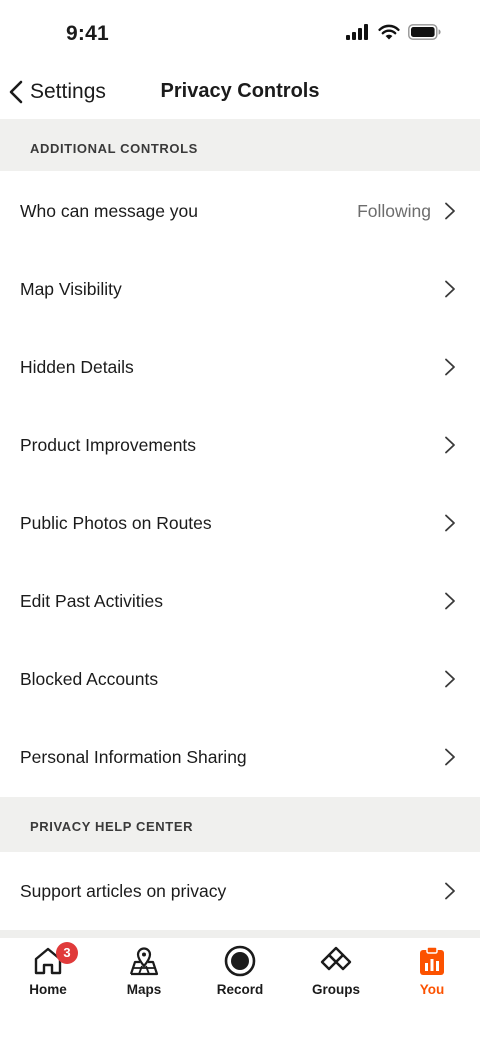 This screenshot has height=1040, width=480. I want to click on tab-groups: Groups, so click(336, 973).